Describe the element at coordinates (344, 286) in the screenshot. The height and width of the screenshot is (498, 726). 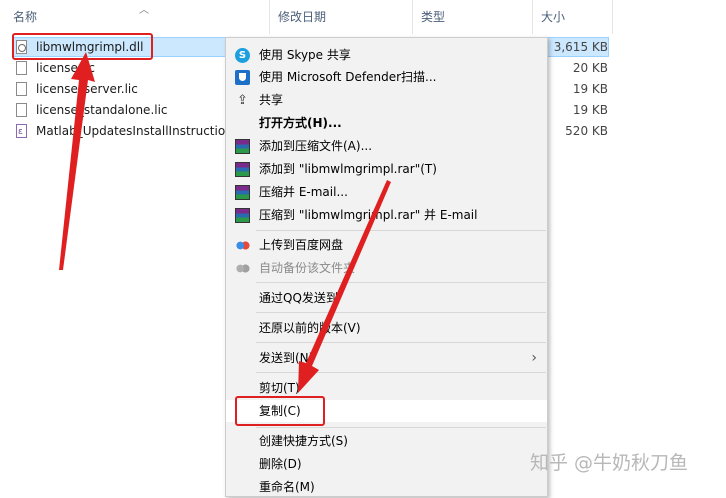
I see `annotation-arrow-to-copy` at that location.